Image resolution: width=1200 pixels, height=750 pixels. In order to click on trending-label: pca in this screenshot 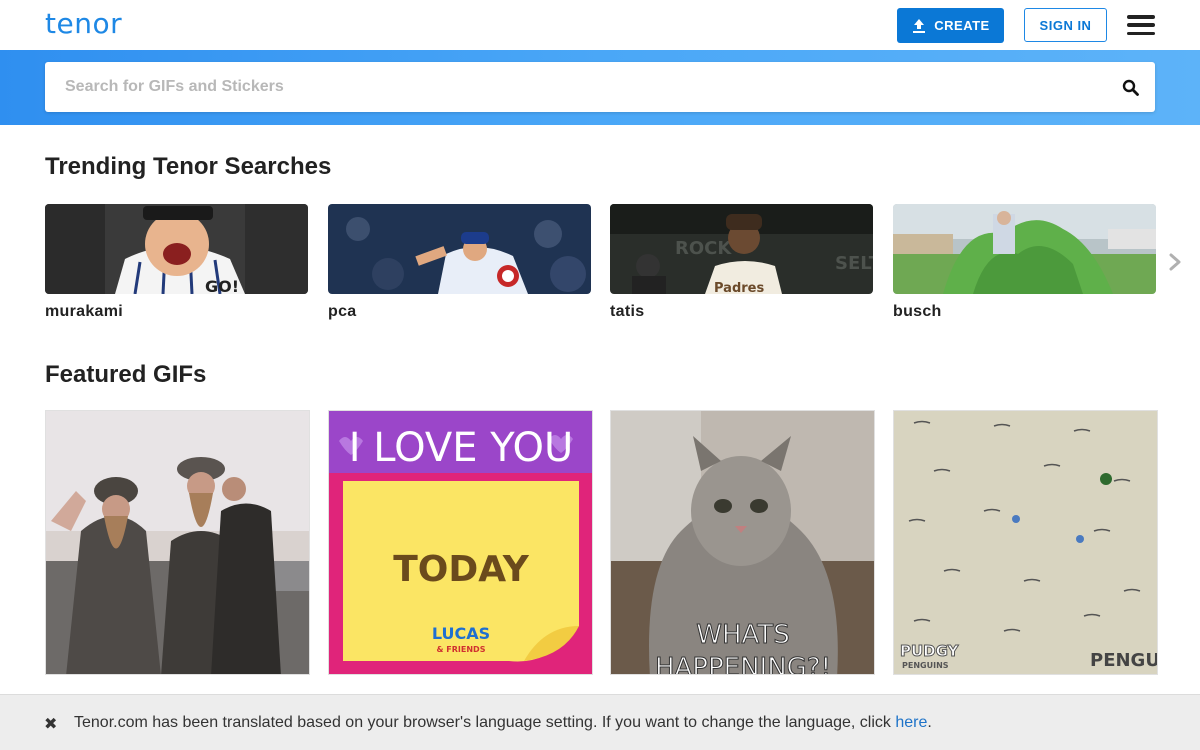, I will do `click(342, 311)`.